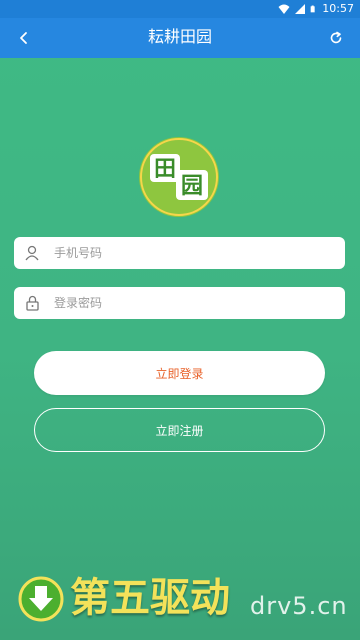 The height and width of the screenshot is (640, 360). I want to click on login-button: 立即登录, so click(179, 373).